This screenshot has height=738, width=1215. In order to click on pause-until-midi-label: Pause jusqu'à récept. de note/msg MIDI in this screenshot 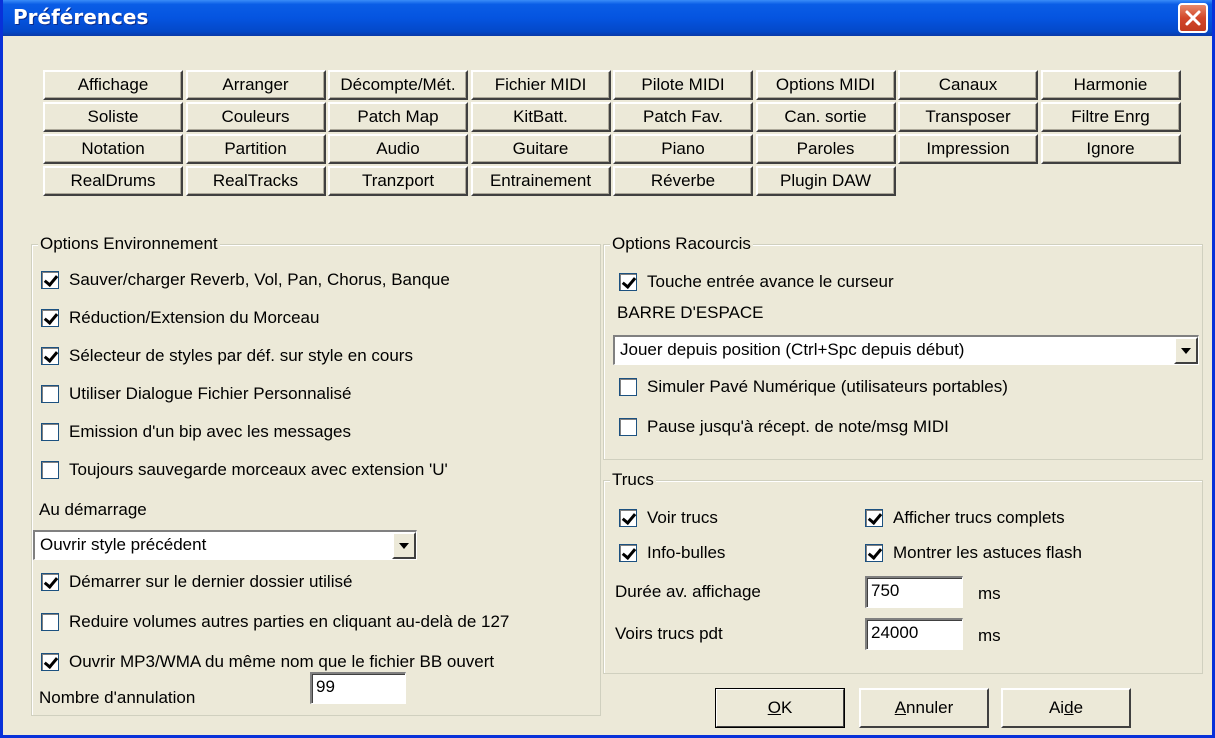, I will do `click(798, 426)`.